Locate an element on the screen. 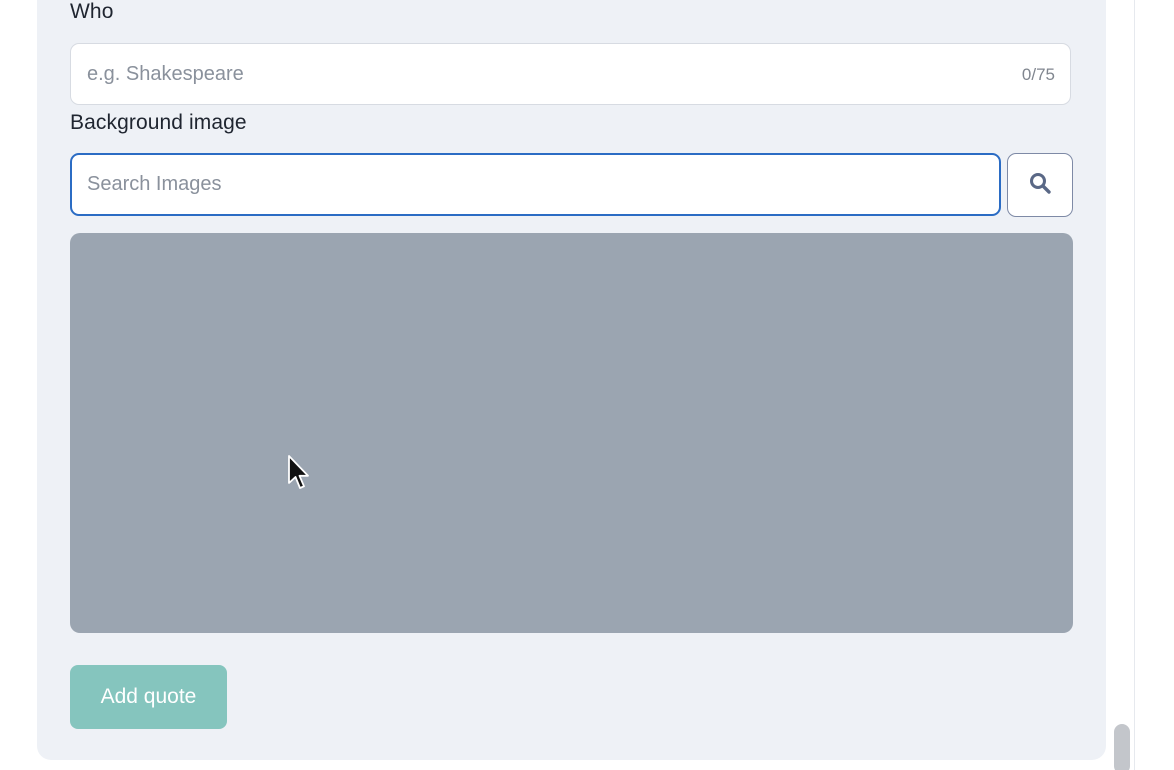 This screenshot has width=1174, height=770. image-search-button is located at coordinates (1040, 185).